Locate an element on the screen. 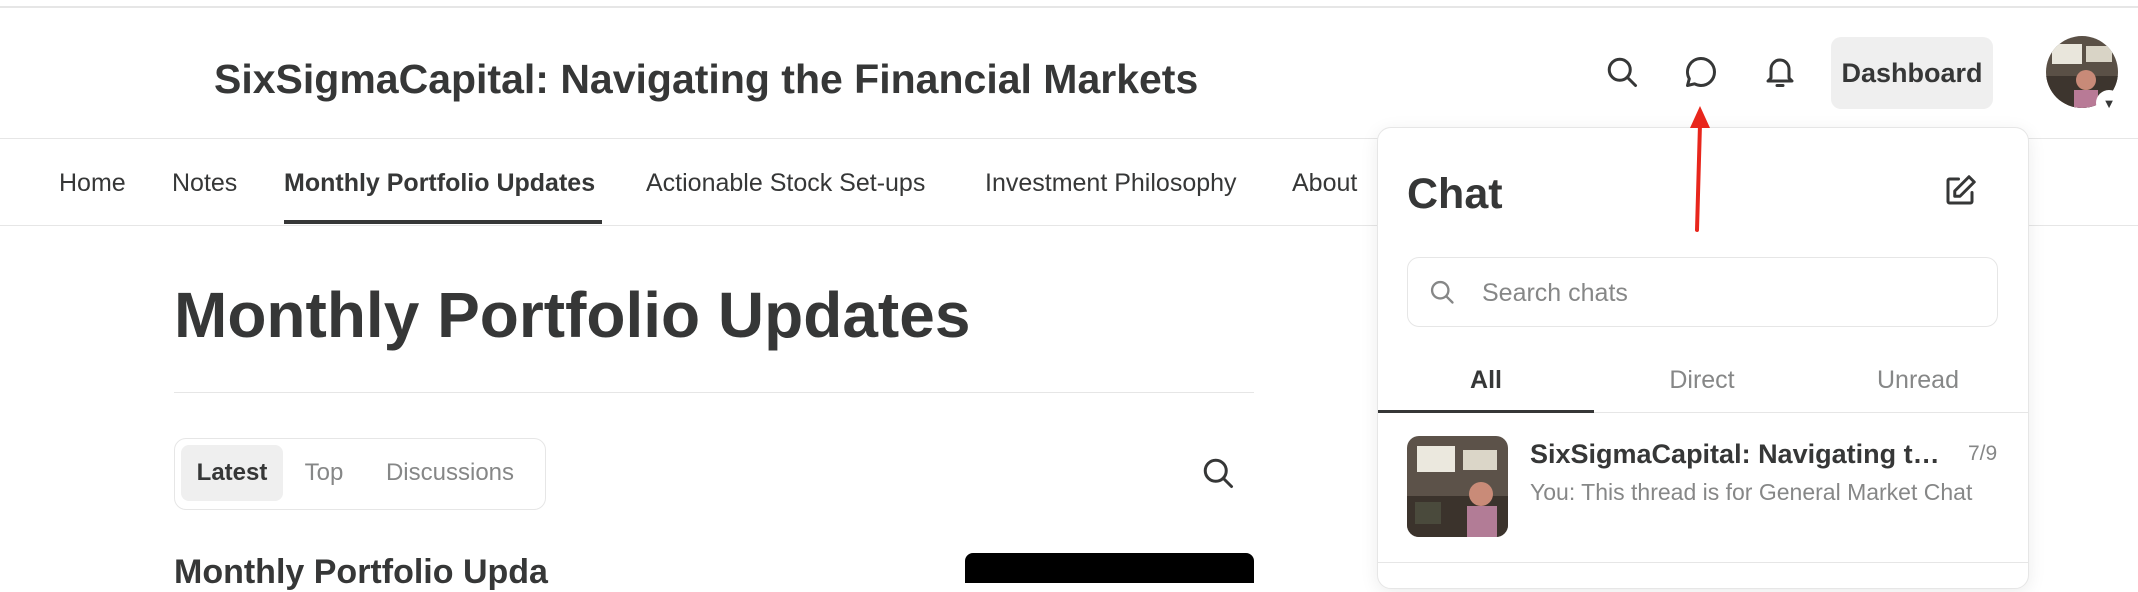 This screenshot has height=592, width=2138. filter-discussions: Discussions is located at coordinates (450, 473).